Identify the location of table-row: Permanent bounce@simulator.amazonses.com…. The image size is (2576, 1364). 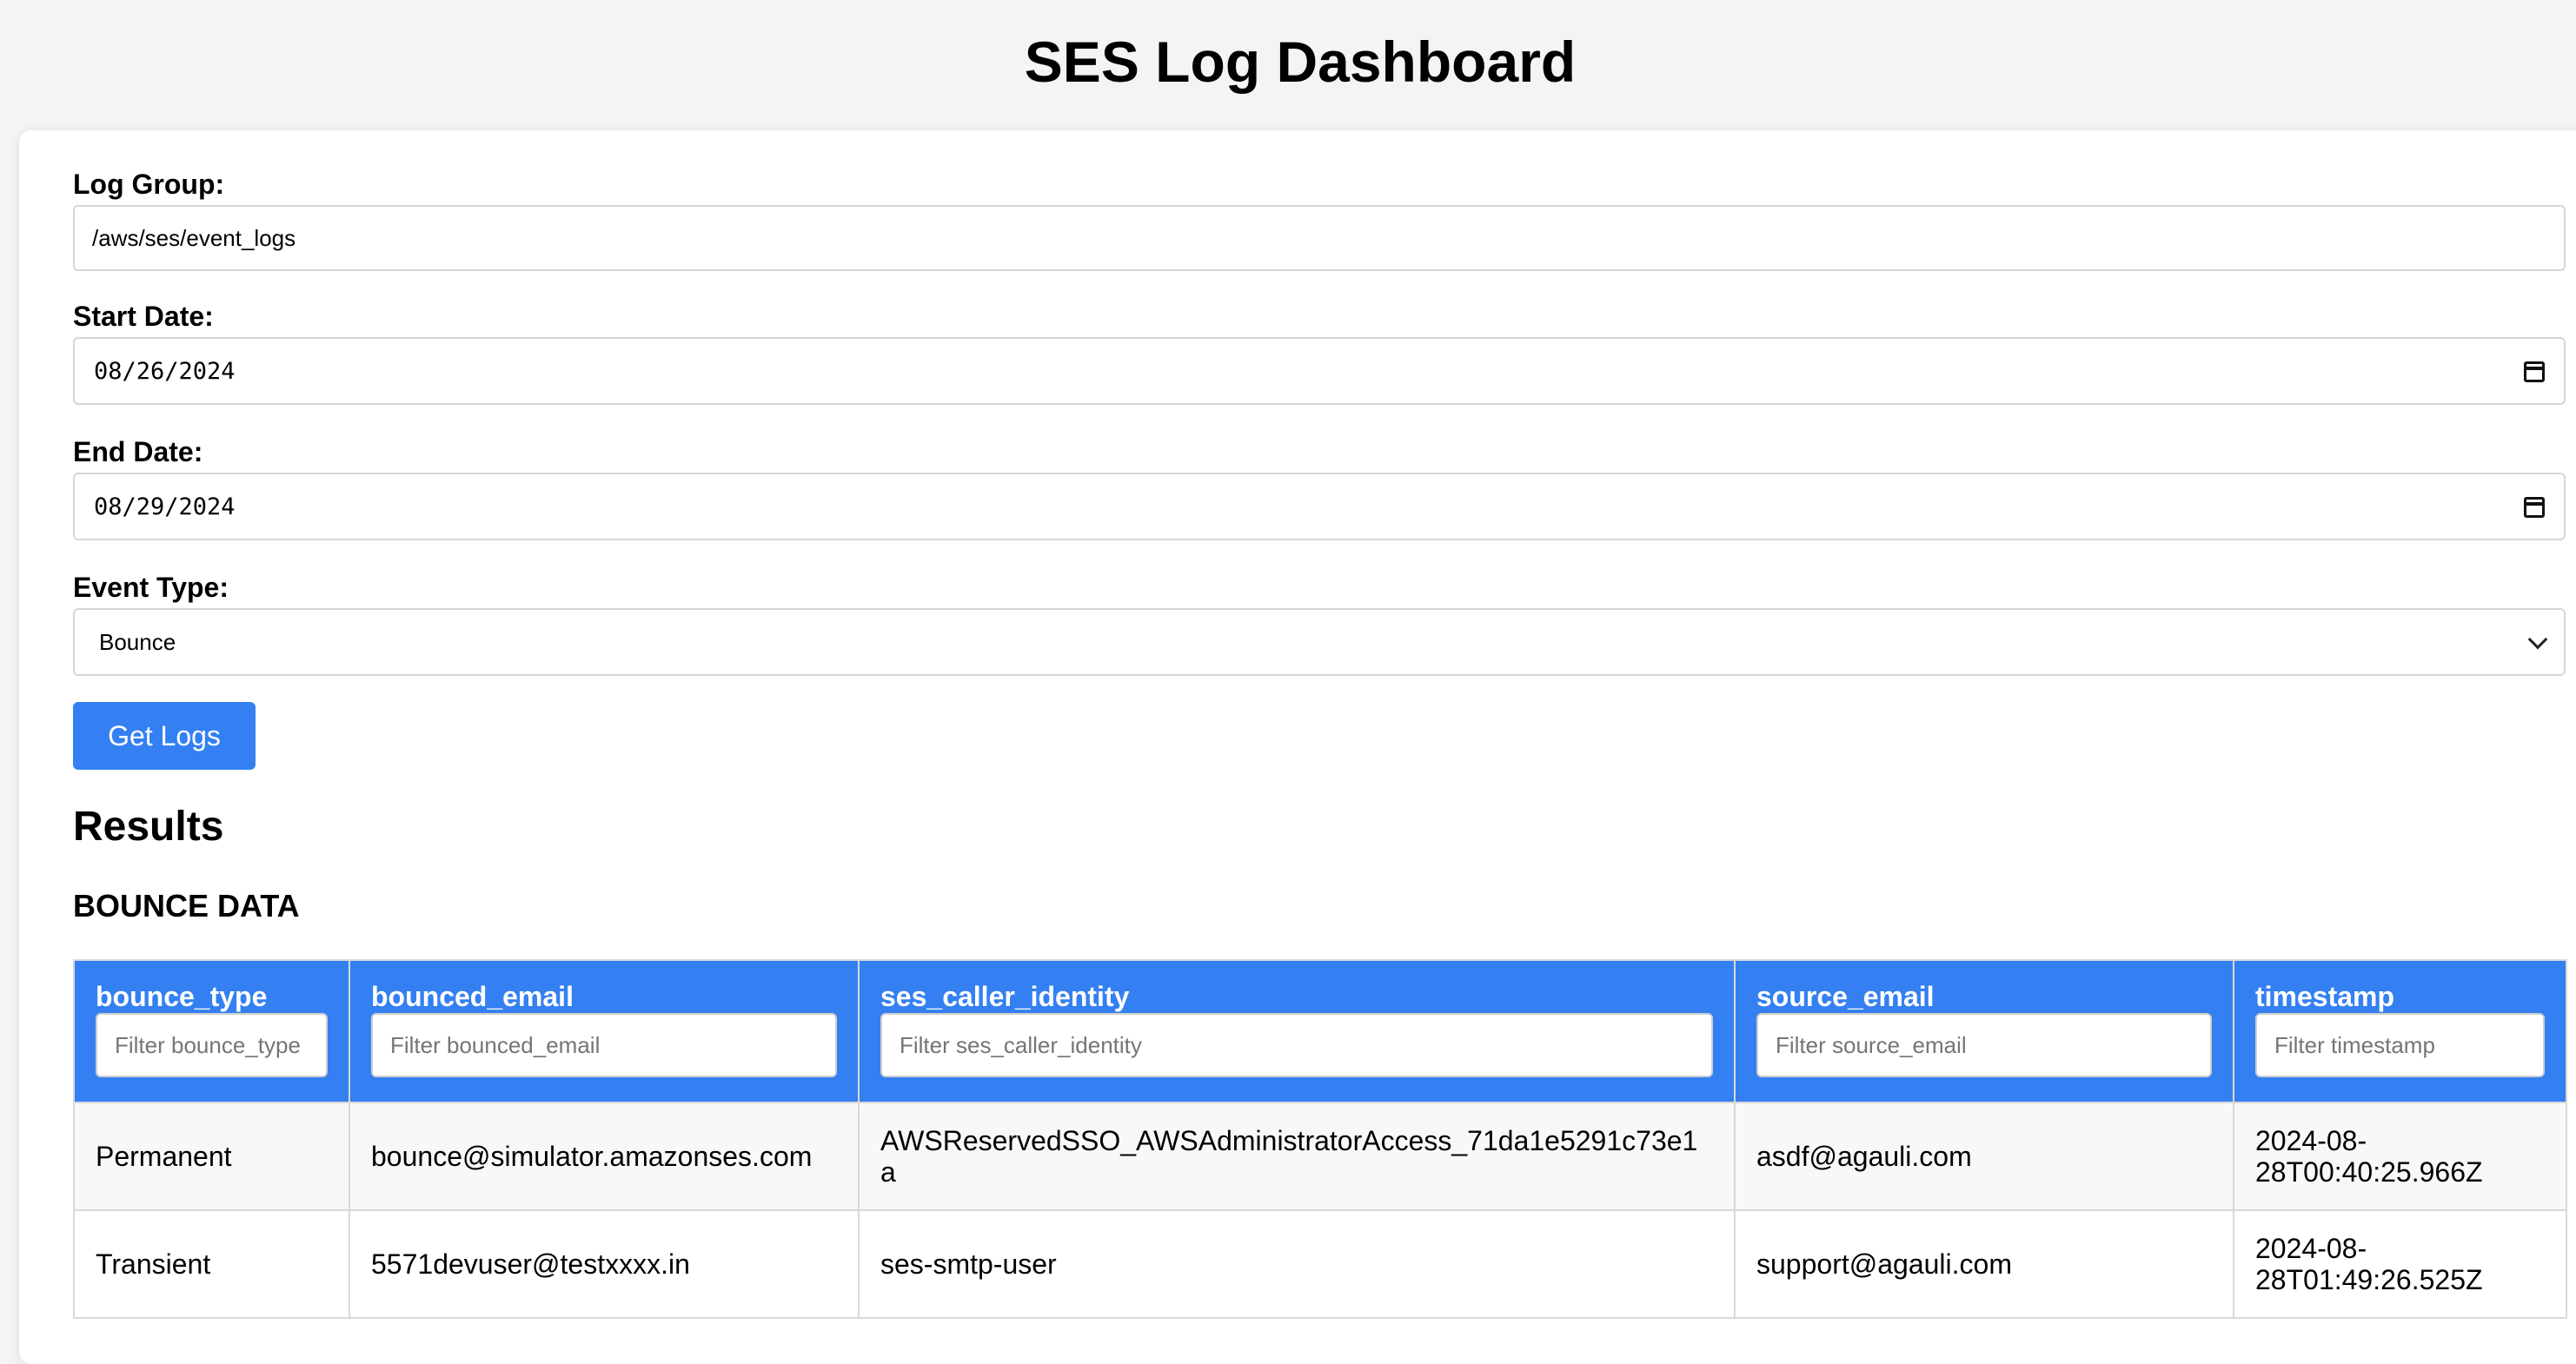
(1320, 1156).